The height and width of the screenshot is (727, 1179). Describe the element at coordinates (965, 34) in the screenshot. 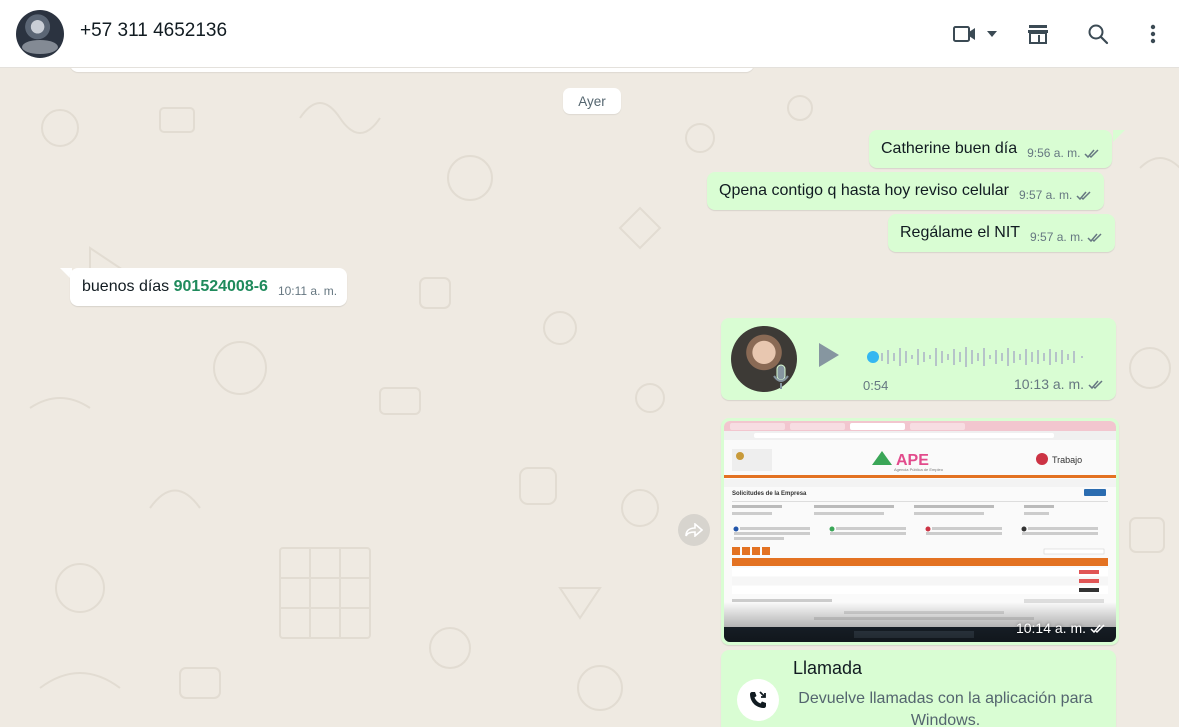

I see `video-call-icon` at that location.